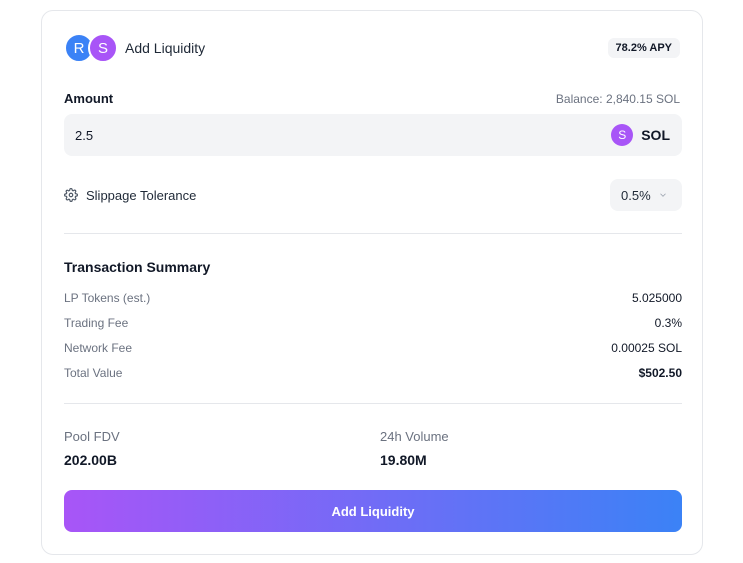 The width and height of the screenshot is (743, 563). I want to click on gear-icon, so click(71, 195).